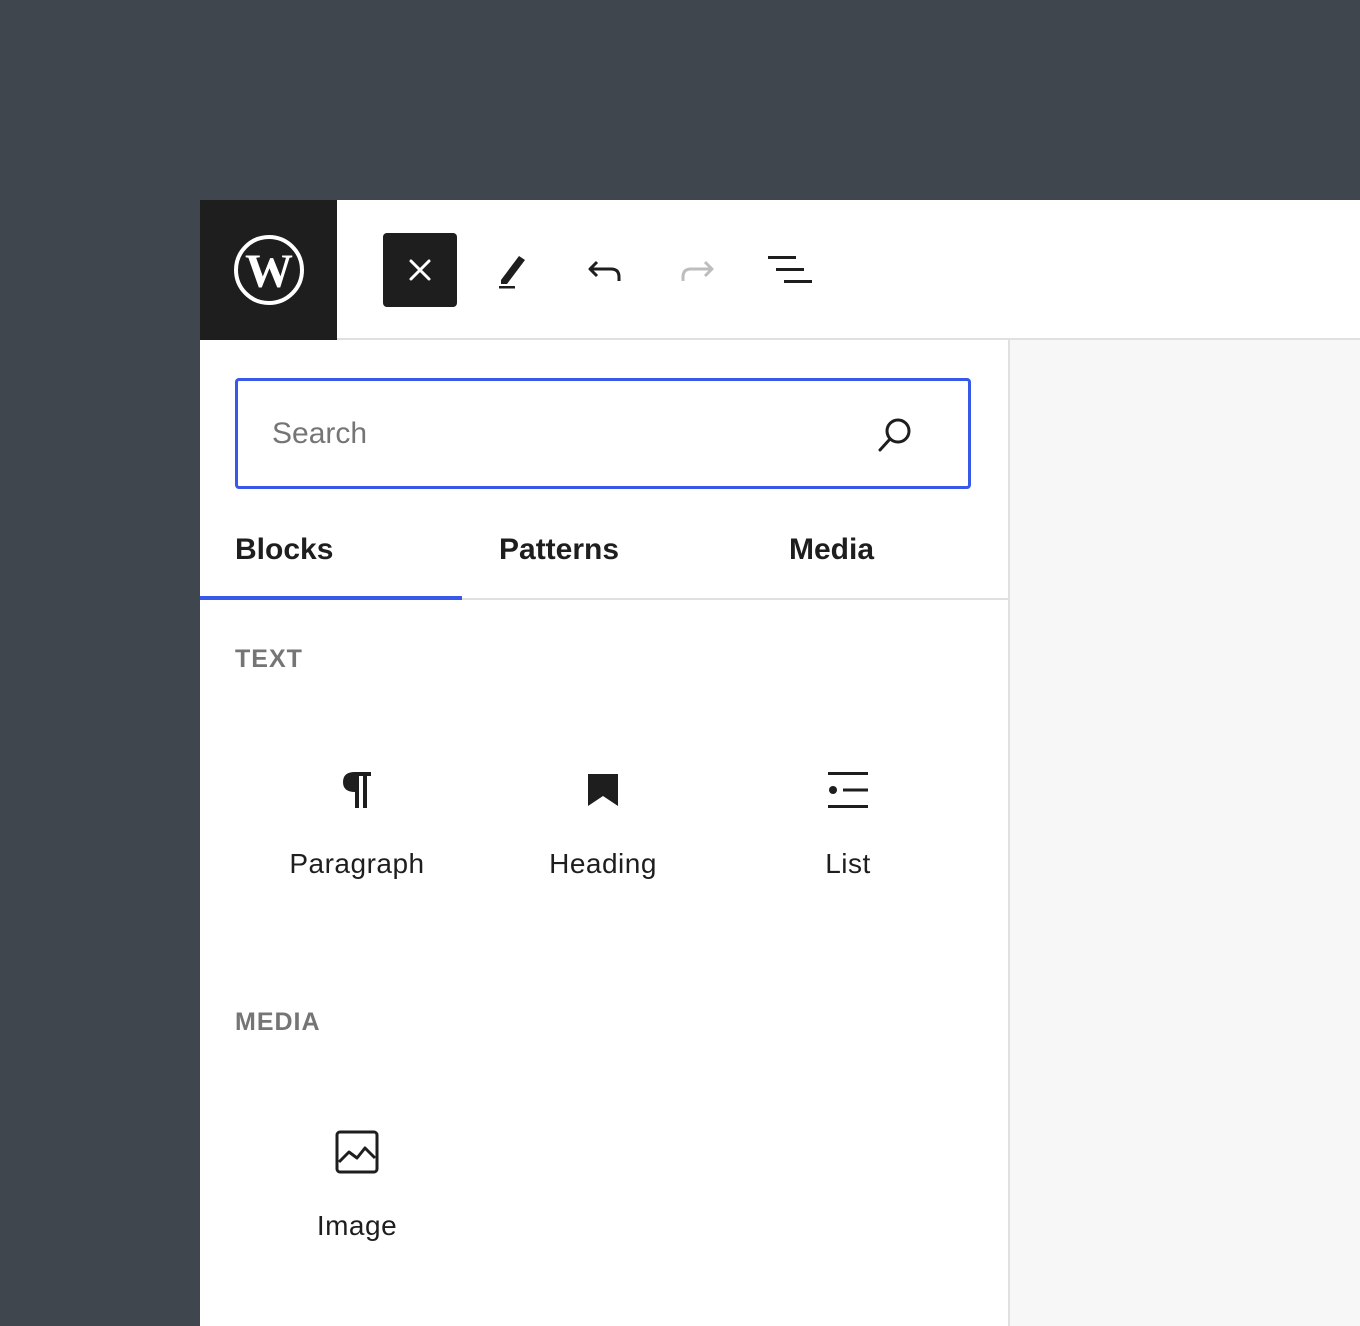 Image resolution: width=1360 pixels, height=1326 pixels. I want to click on search-input, so click(562, 433).